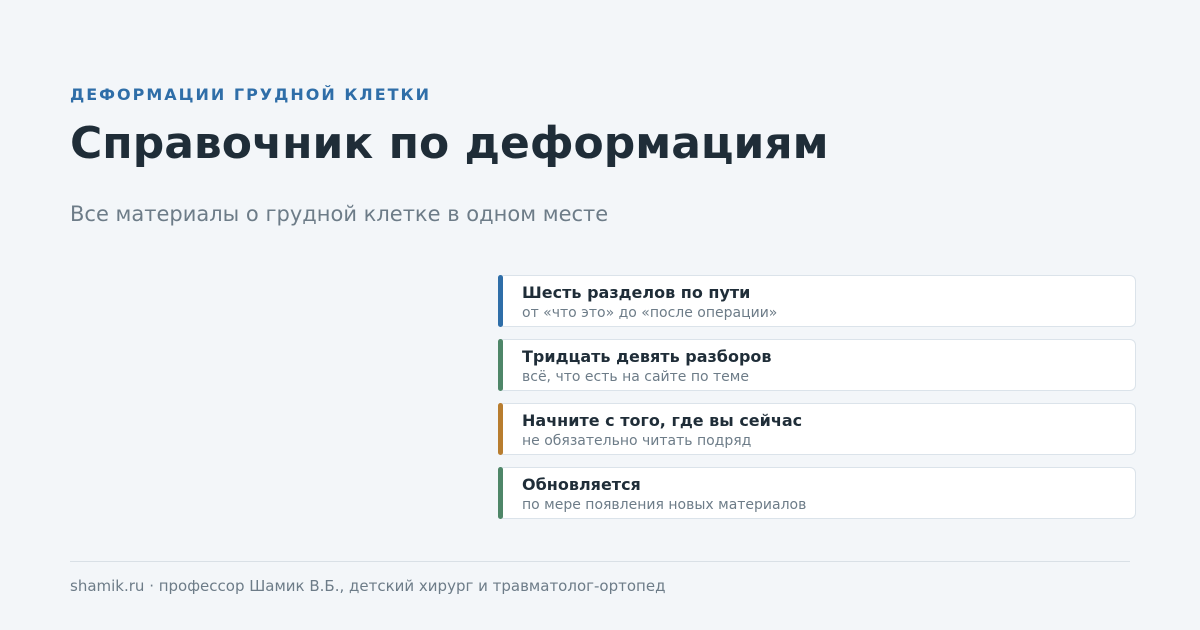 The width and height of the screenshot is (1200, 630). What do you see at coordinates (636, 292) in the screenshot?
I see `card-title: Шесть разделов по пути` at bounding box center [636, 292].